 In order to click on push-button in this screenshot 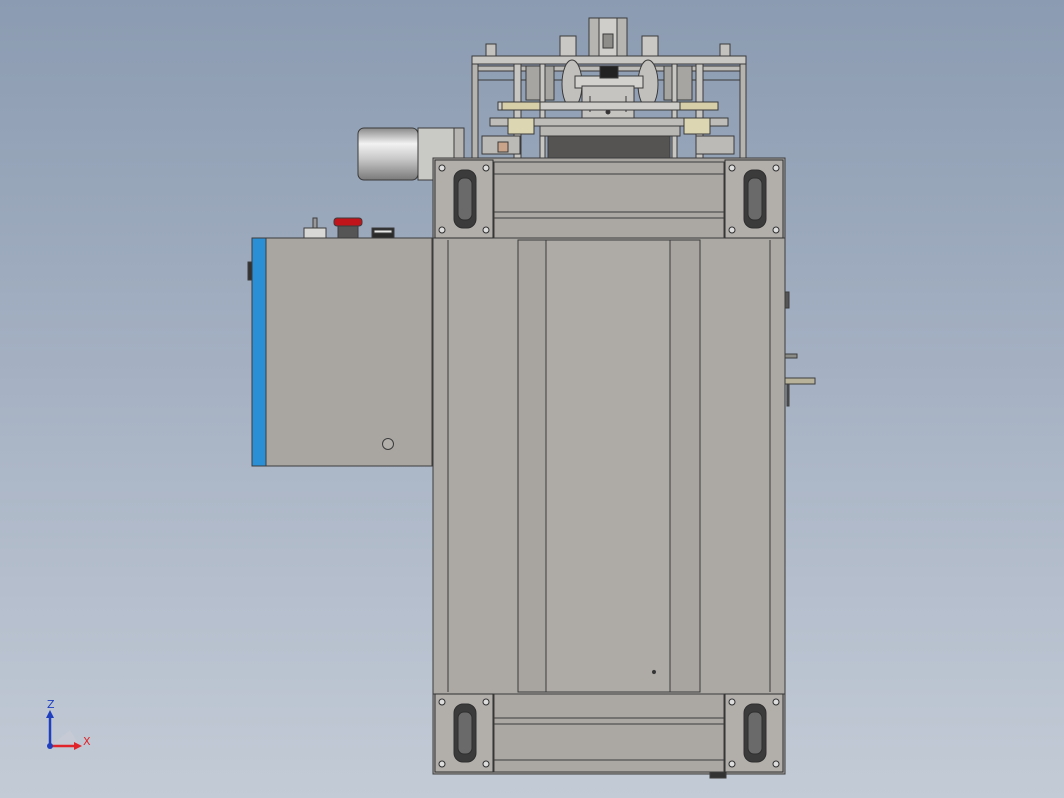, I will do `click(383, 233)`.